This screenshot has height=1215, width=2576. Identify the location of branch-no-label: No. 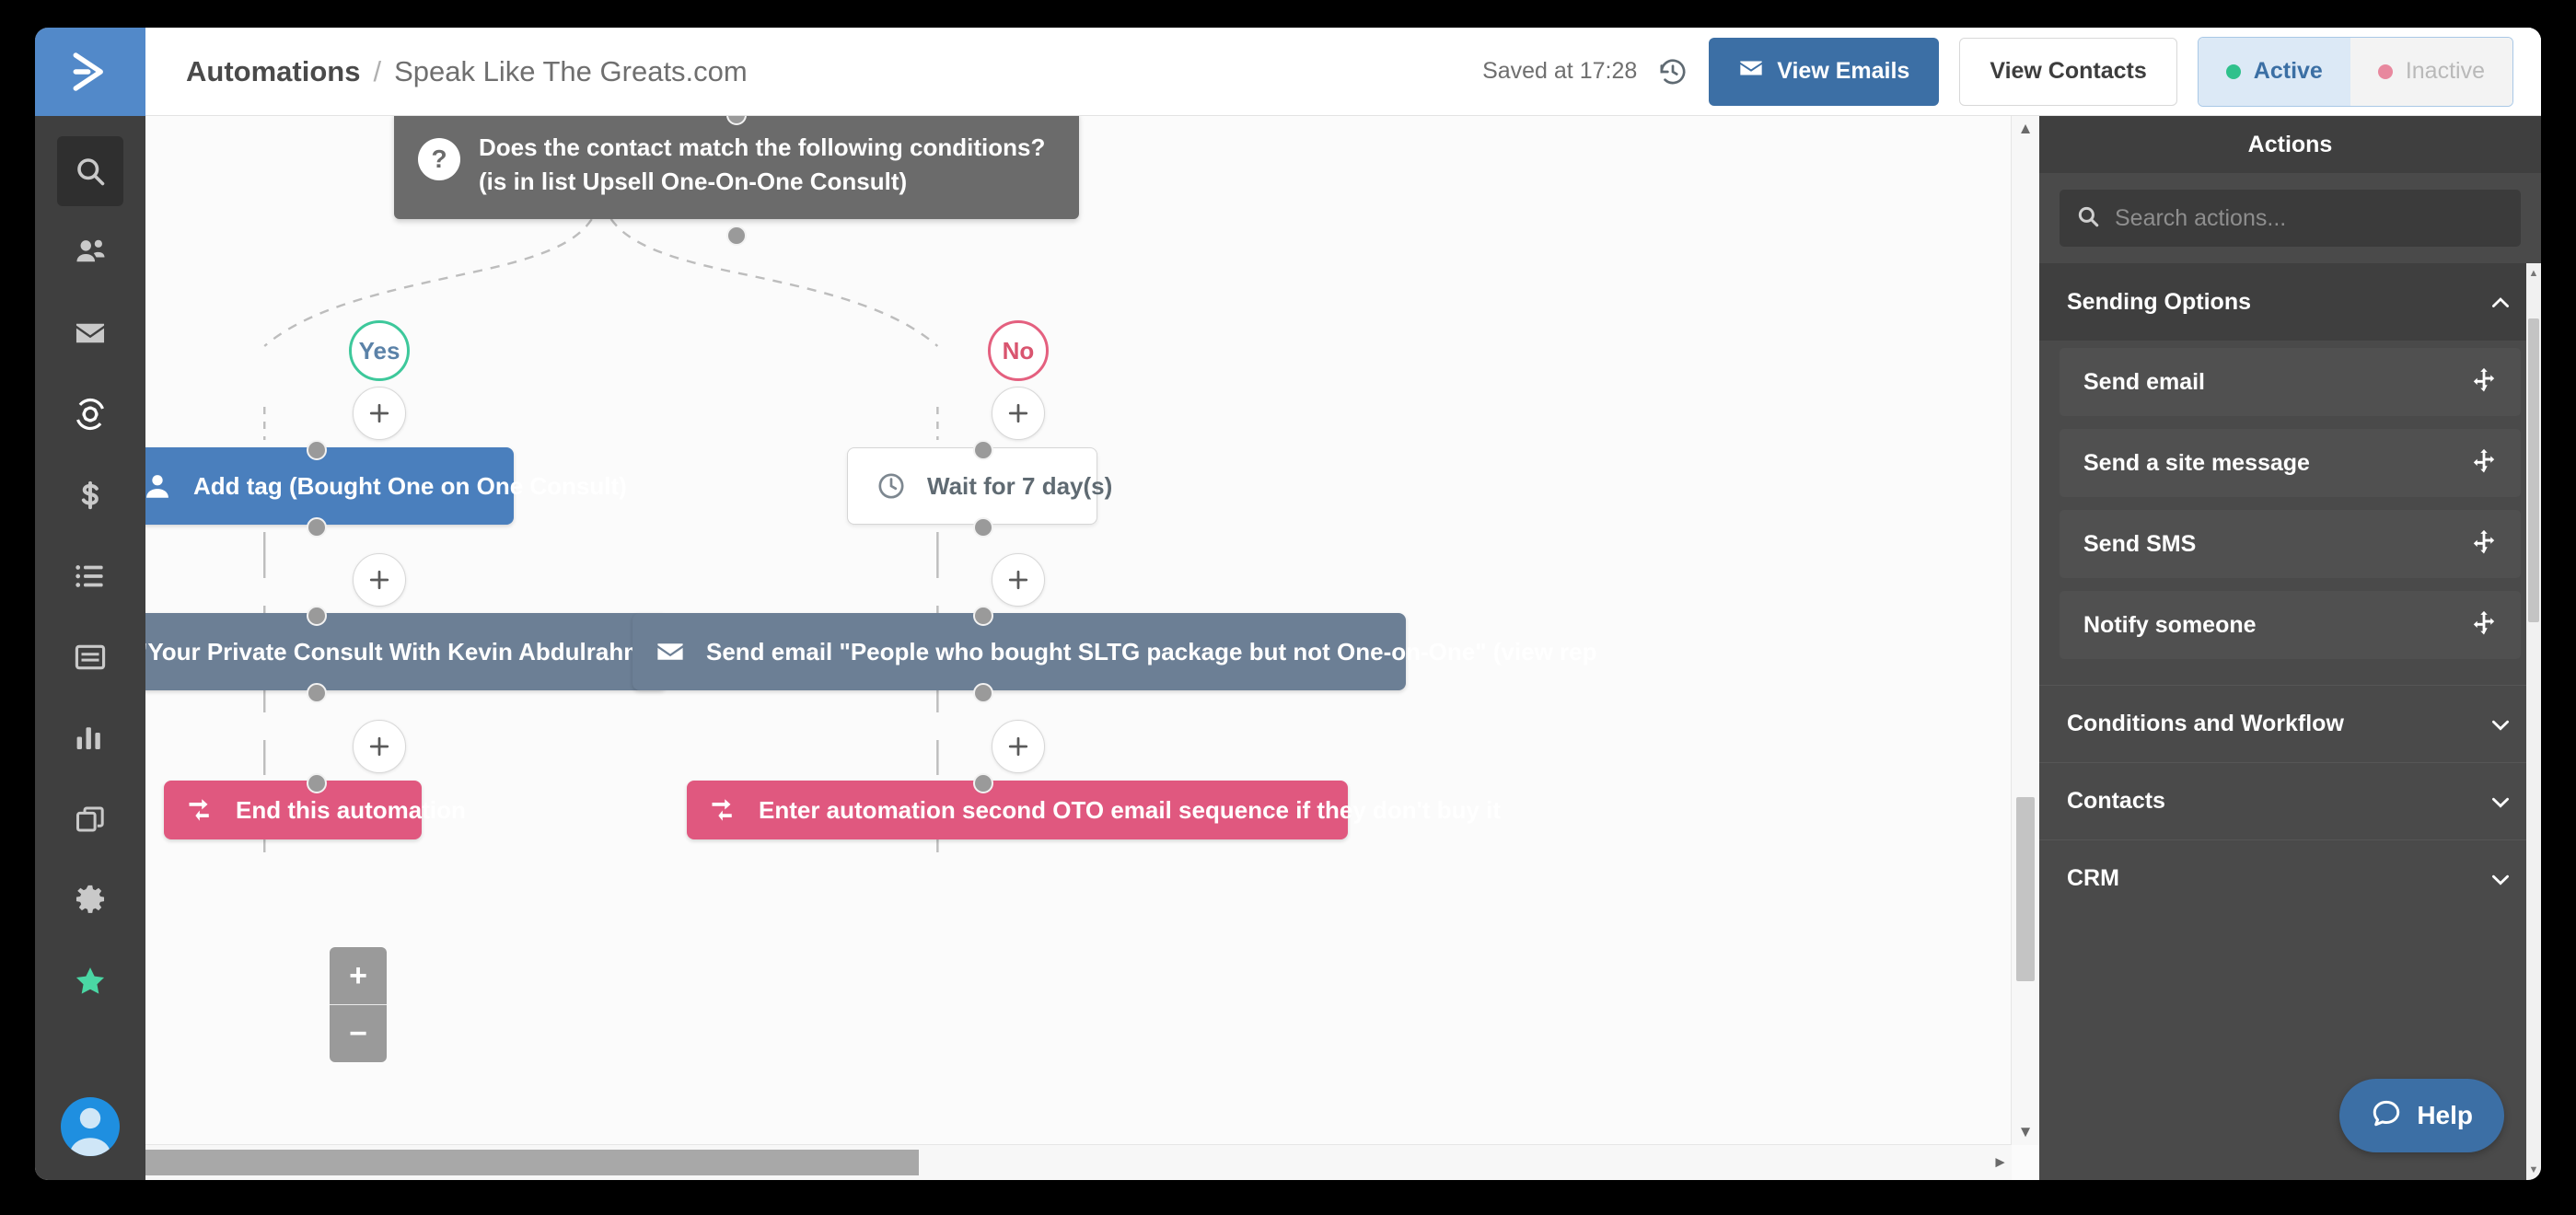
(1018, 350).